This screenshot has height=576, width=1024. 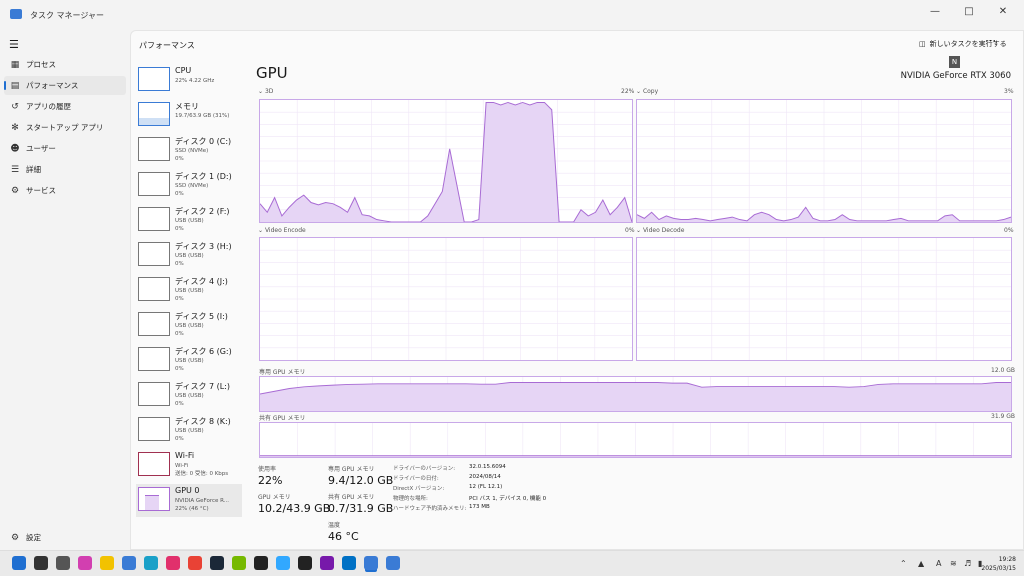 I want to click on utilization-value: 22%, so click(x=270, y=480).